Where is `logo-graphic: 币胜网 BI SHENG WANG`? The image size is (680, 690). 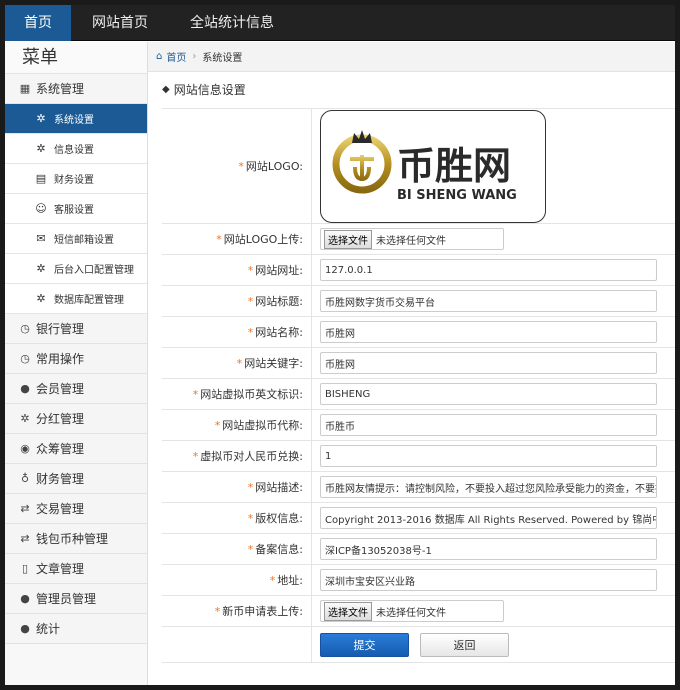
logo-graphic: 币胜网 BI SHENG WANG is located at coordinates (424, 166).